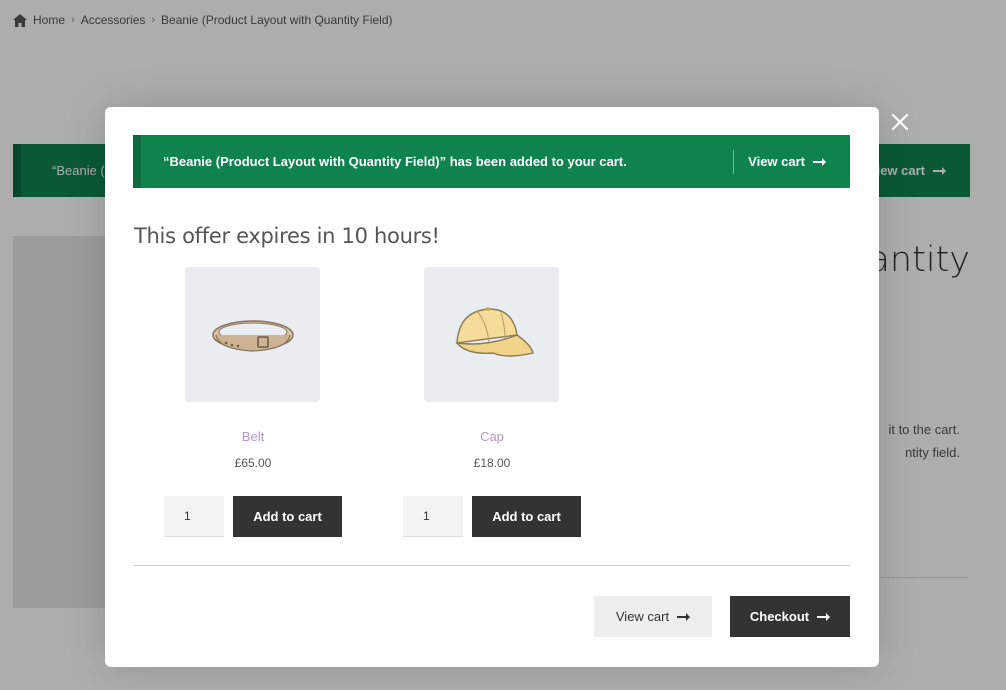 The width and height of the screenshot is (1006, 690). I want to click on product-price: £18.00, so click(492, 463).